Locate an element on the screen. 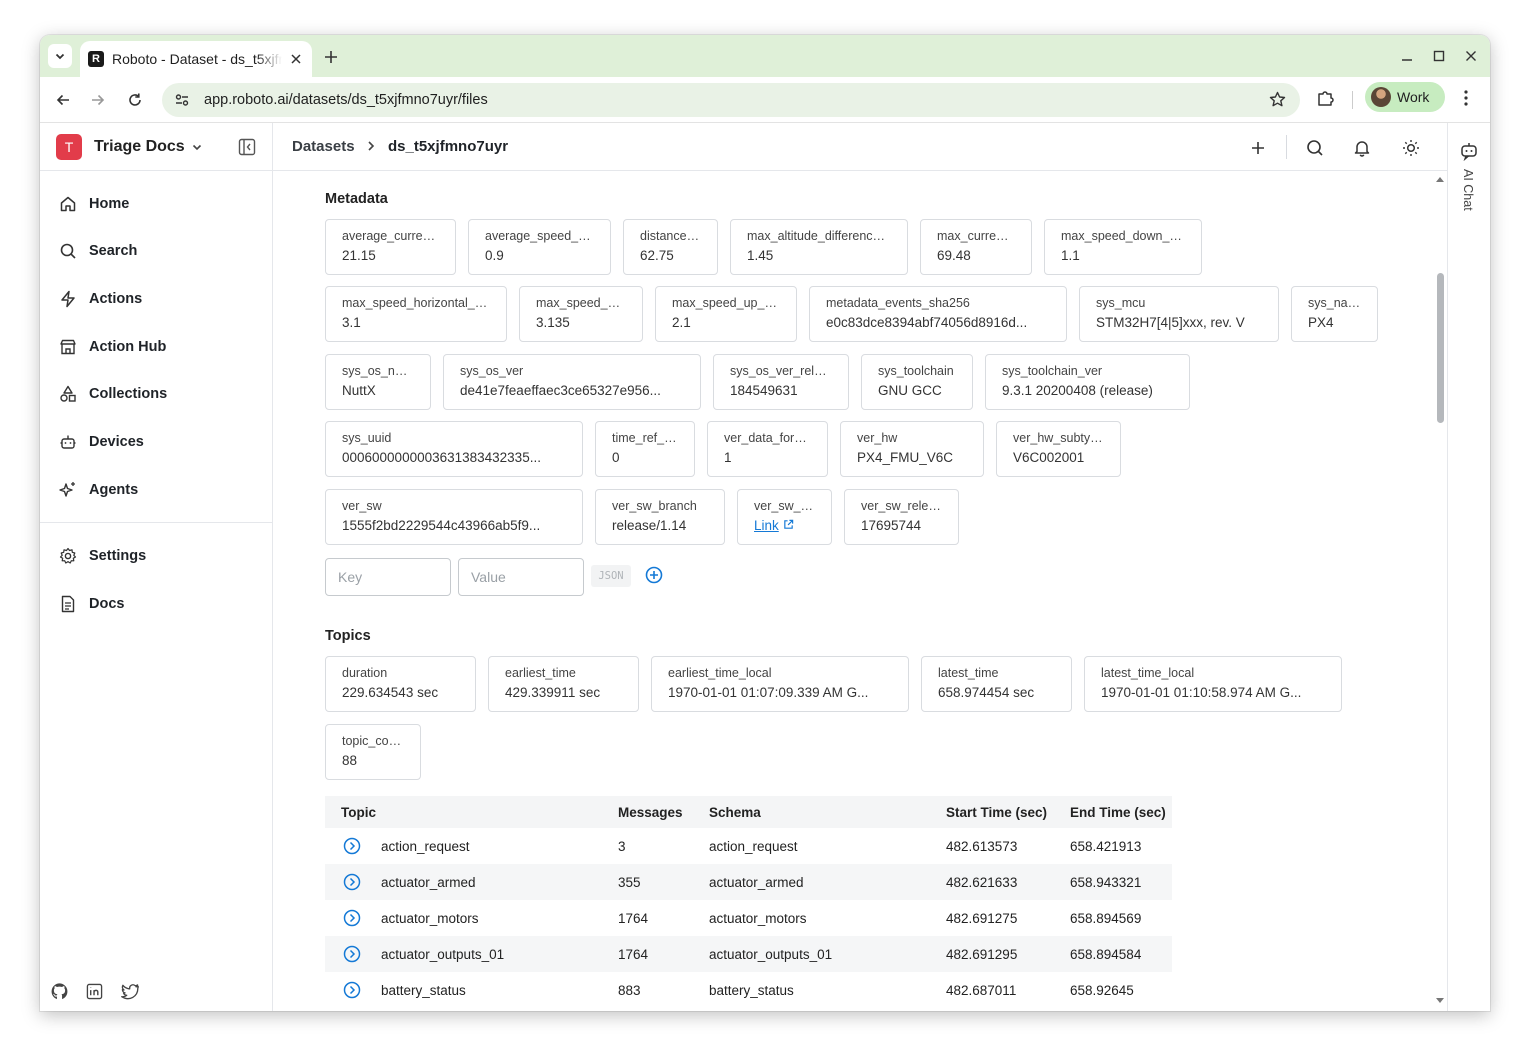  sidebar-item-settings: Settings is located at coordinates (102, 556).